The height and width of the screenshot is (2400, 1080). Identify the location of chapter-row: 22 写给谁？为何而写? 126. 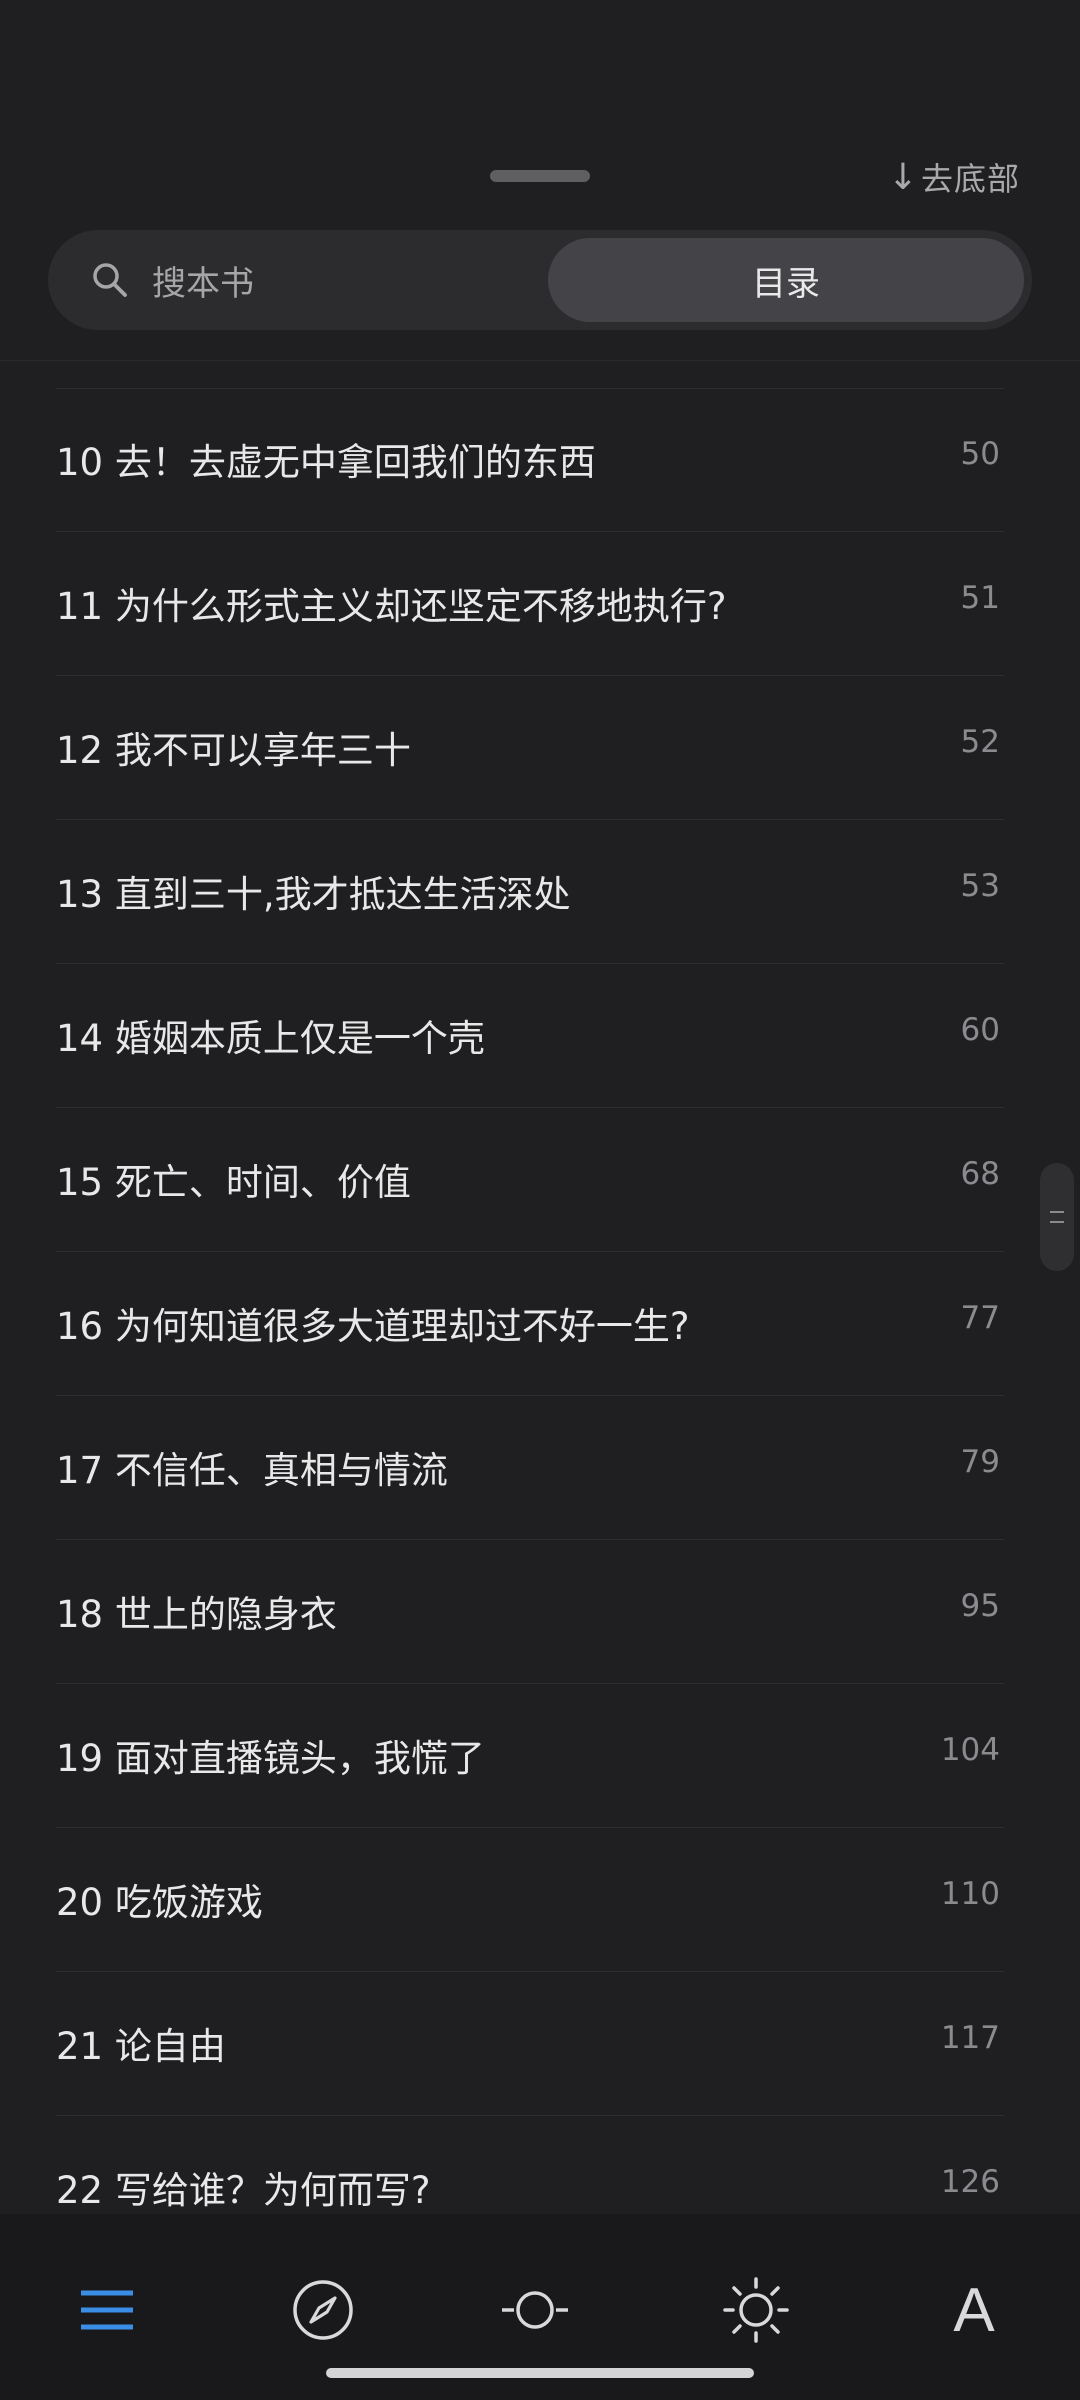
(530, 2165).